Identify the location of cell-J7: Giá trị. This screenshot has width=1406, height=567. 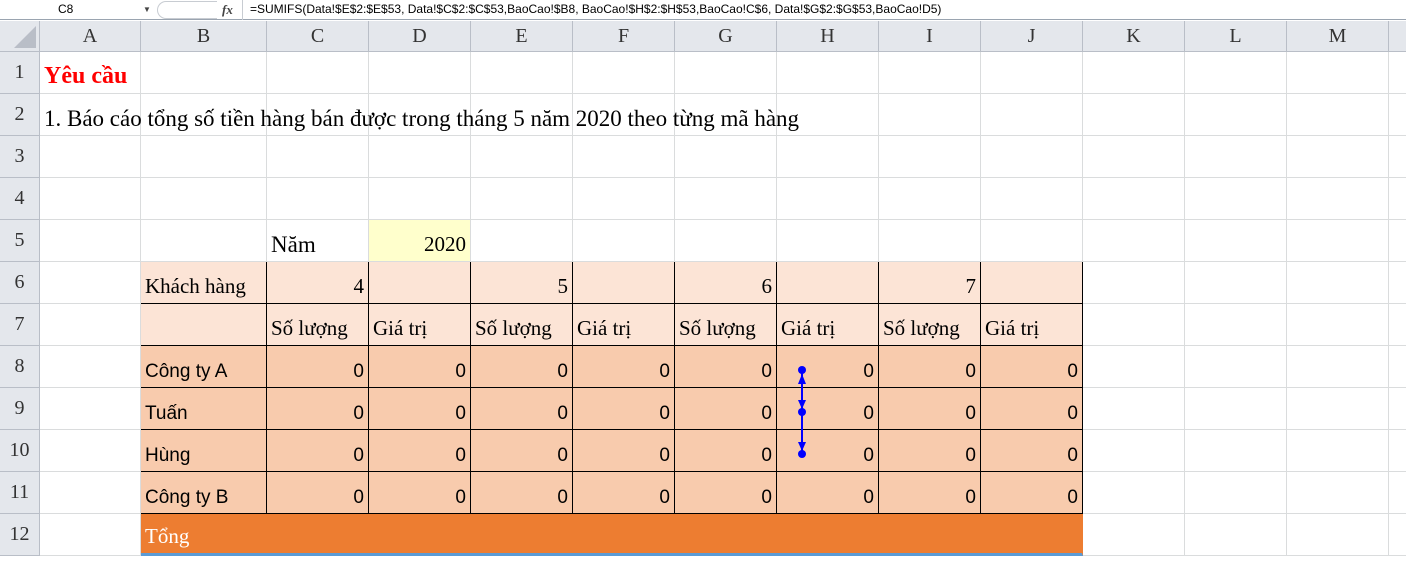
(1032, 325).